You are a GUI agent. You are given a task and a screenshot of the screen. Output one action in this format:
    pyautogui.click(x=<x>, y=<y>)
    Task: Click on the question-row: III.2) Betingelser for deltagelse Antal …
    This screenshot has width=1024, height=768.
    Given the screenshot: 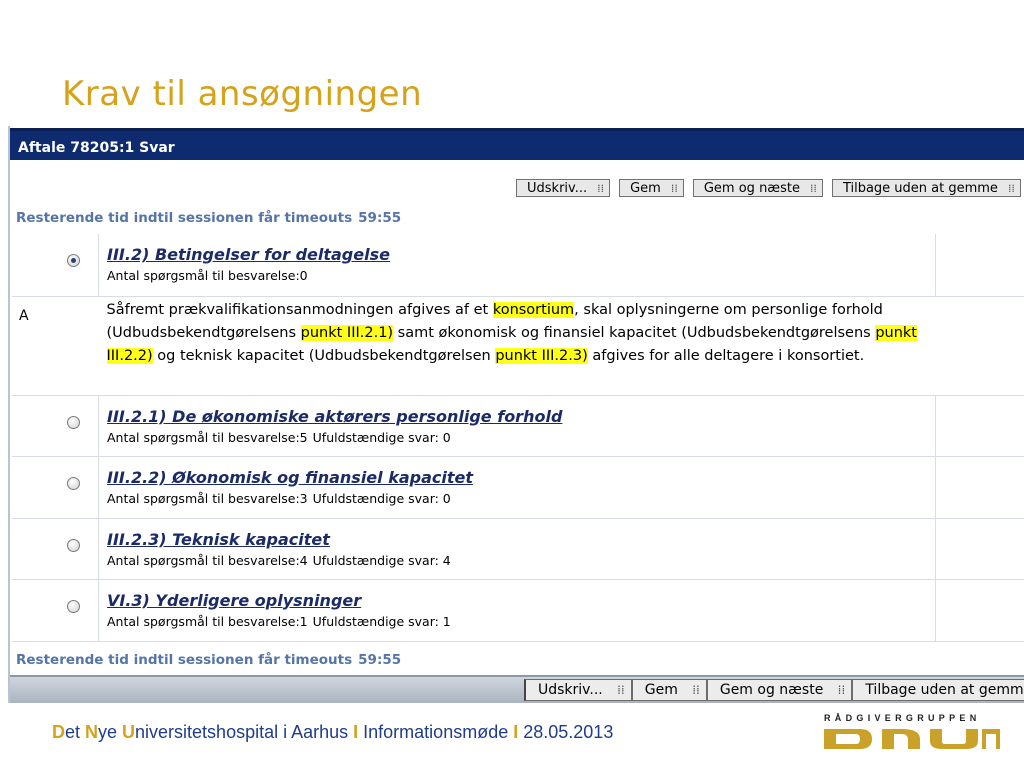 What is the action you would take?
    pyautogui.click(x=518, y=265)
    